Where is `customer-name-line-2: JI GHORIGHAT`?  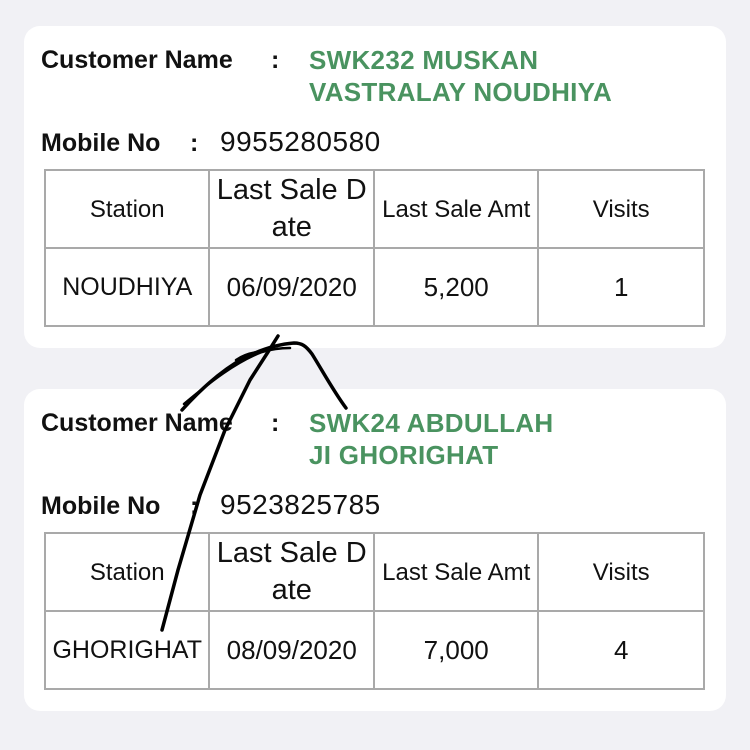
customer-name-line-2: JI GHORIGHAT is located at coordinates (404, 455).